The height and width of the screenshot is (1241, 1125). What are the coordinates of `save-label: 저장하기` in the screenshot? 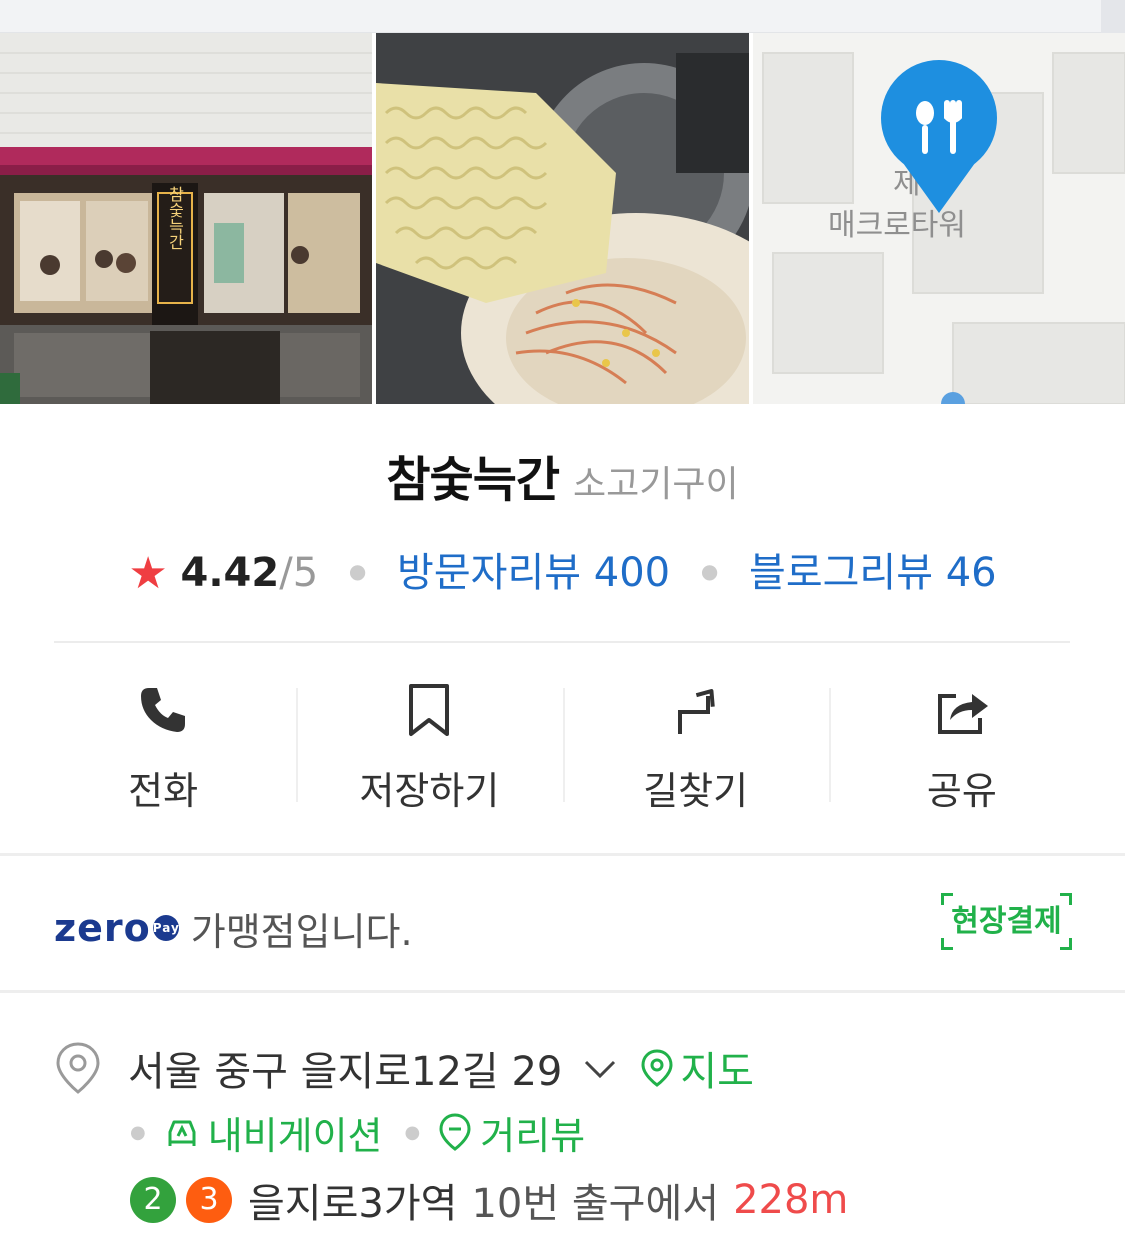 It's located at (429, 791).